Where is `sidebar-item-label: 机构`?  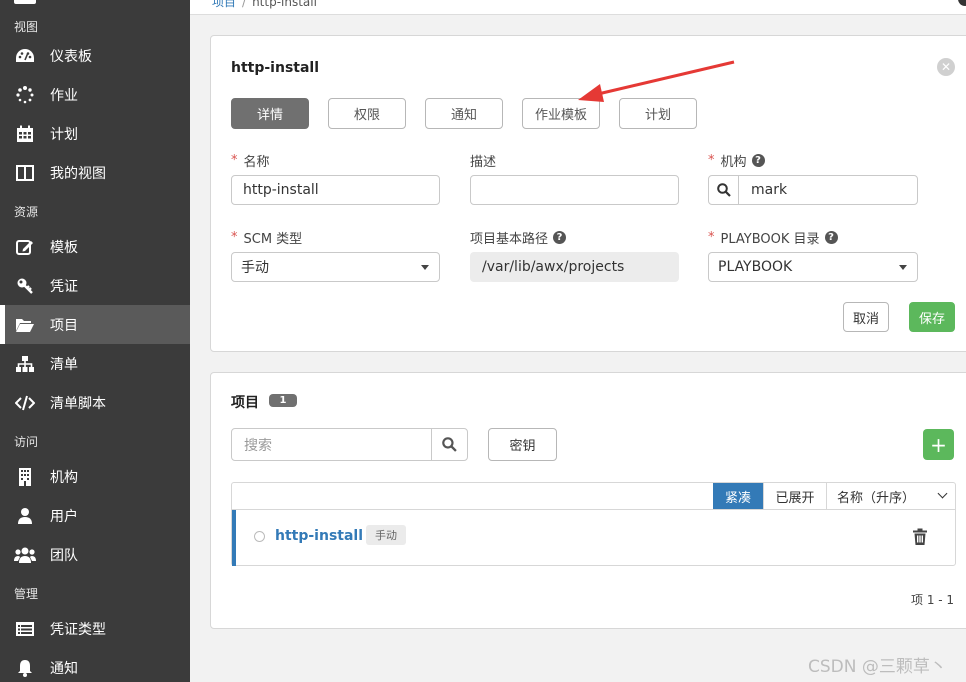 sidebar-item-label: 机构 is located at coordinates (64, 477).